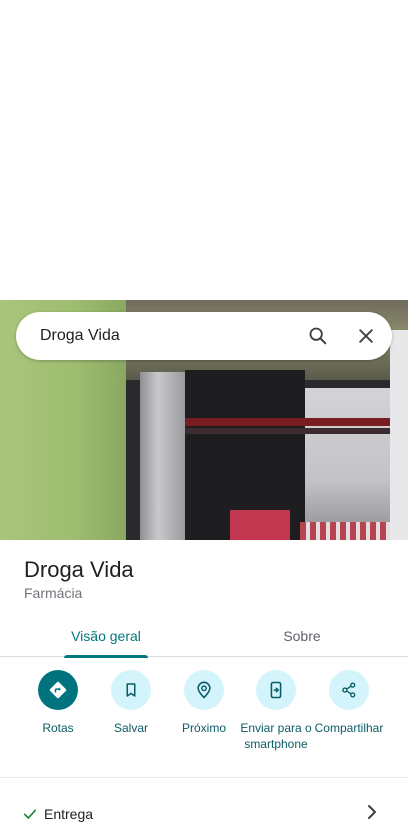  Describe the element at coordinates (216, 336) in the screenshot. I see `search-input: Droga Vida` at that location.